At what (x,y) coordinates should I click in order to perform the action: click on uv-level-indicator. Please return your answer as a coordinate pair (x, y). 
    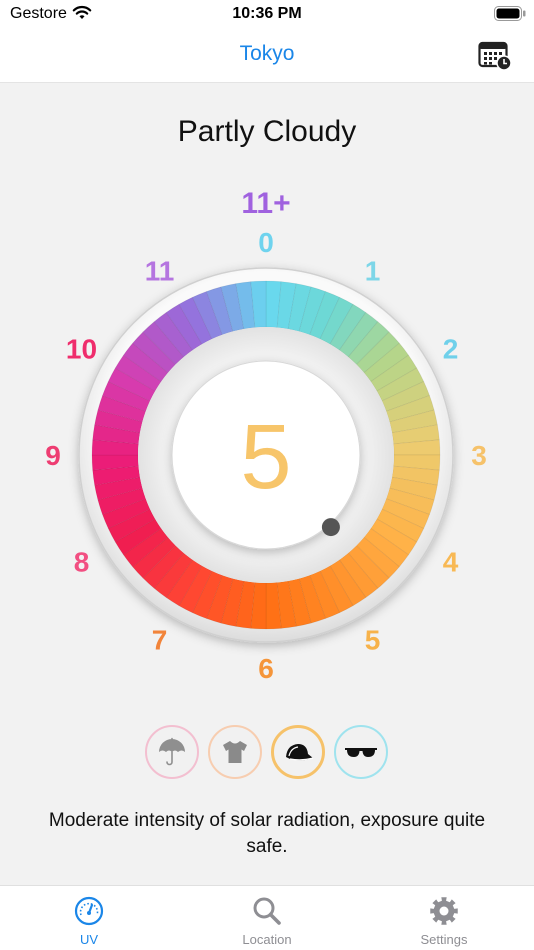
    Looking at the image, I should click on (330, 527).